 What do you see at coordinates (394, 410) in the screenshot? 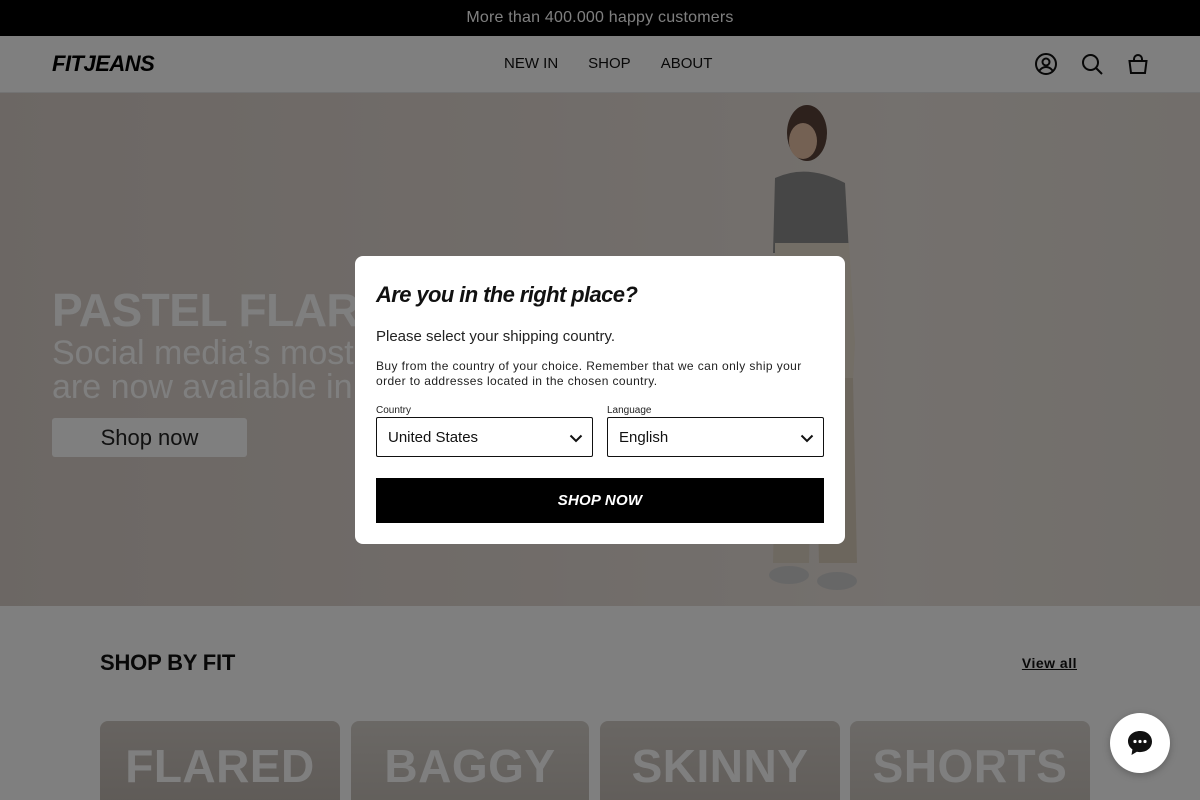
I see `country-label: Country` at bounding box center [394, 410].